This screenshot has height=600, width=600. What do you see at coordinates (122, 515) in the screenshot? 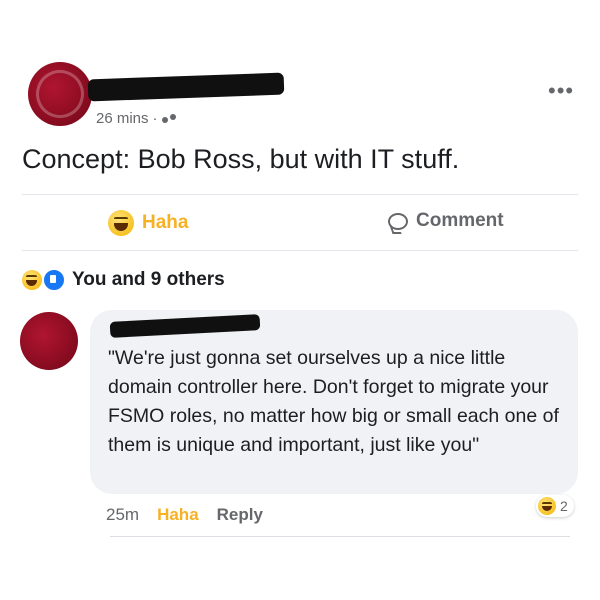
I see `comment-time: 25m` at bounding box center [122, 515].